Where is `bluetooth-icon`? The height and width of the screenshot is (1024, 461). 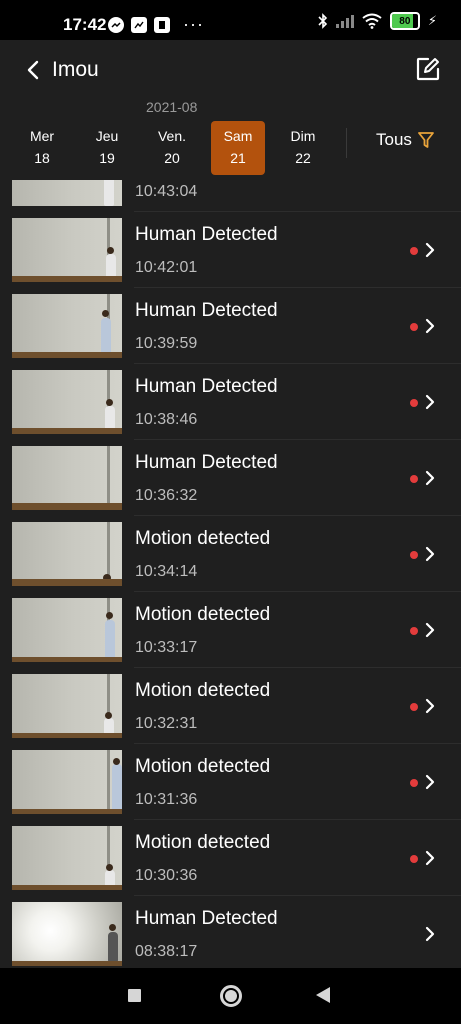
bluetooth-icon is located at coordinates (322, 21).